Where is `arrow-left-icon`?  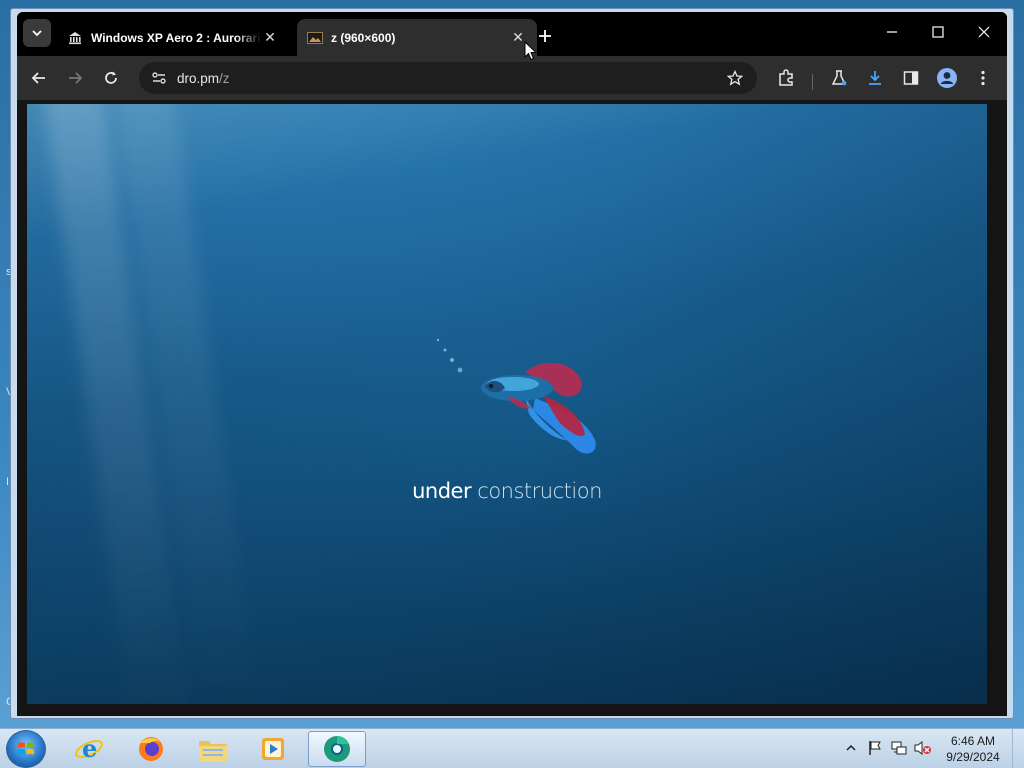
arrow-left-icon is located at coordinates (38, 78).